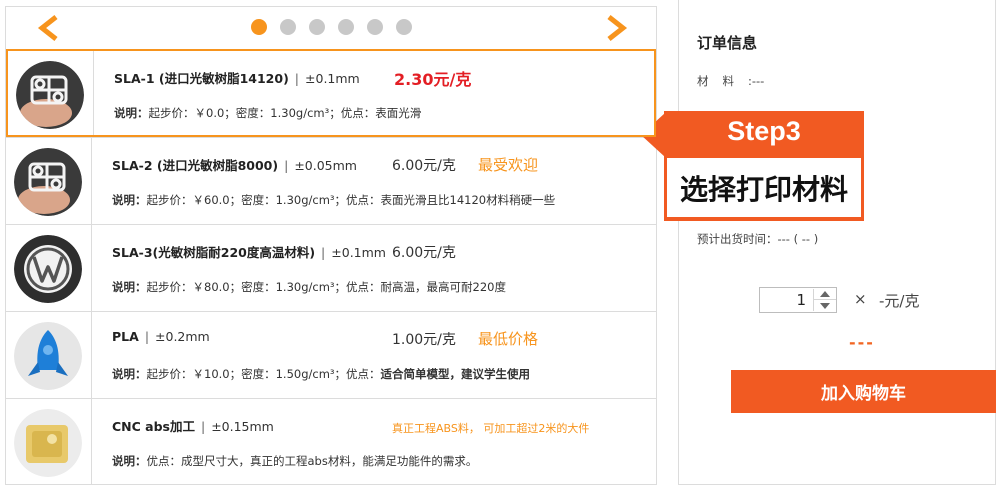  Describe the element at coordinates (616, 28) in the screenshot. I see `chevron-right-icon` at that location.